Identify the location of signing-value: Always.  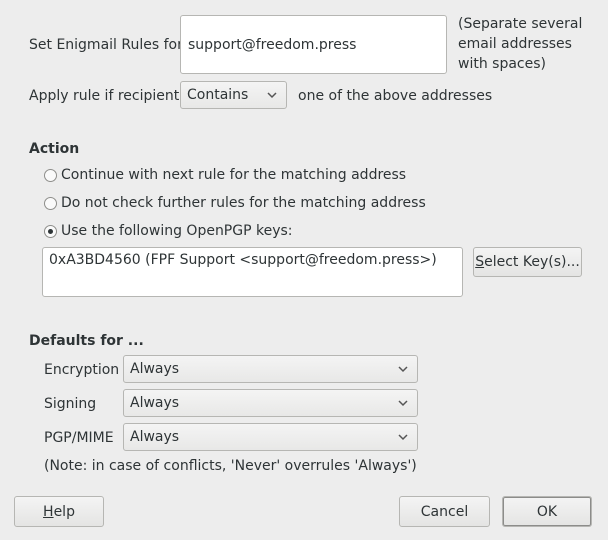
(155, 403).